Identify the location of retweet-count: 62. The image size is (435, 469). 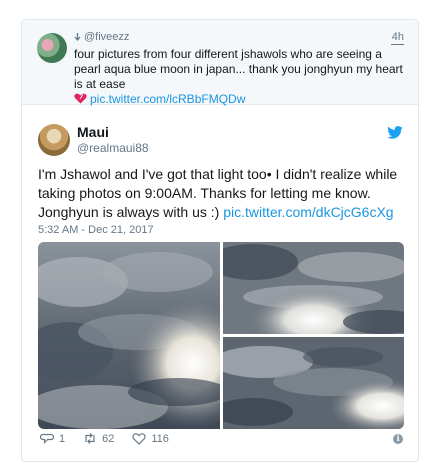
(108, 438).